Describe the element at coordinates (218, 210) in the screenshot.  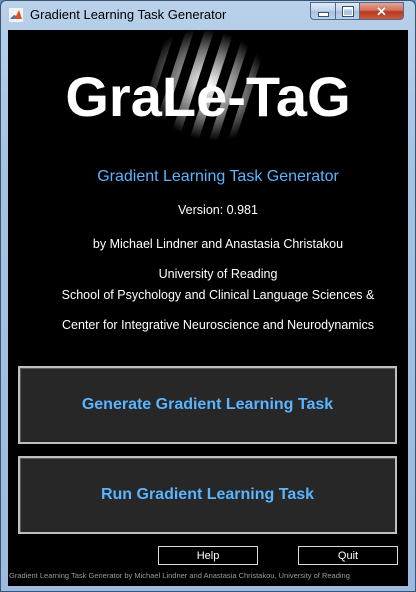
I see `version-text: Version: 0.981` at that location.